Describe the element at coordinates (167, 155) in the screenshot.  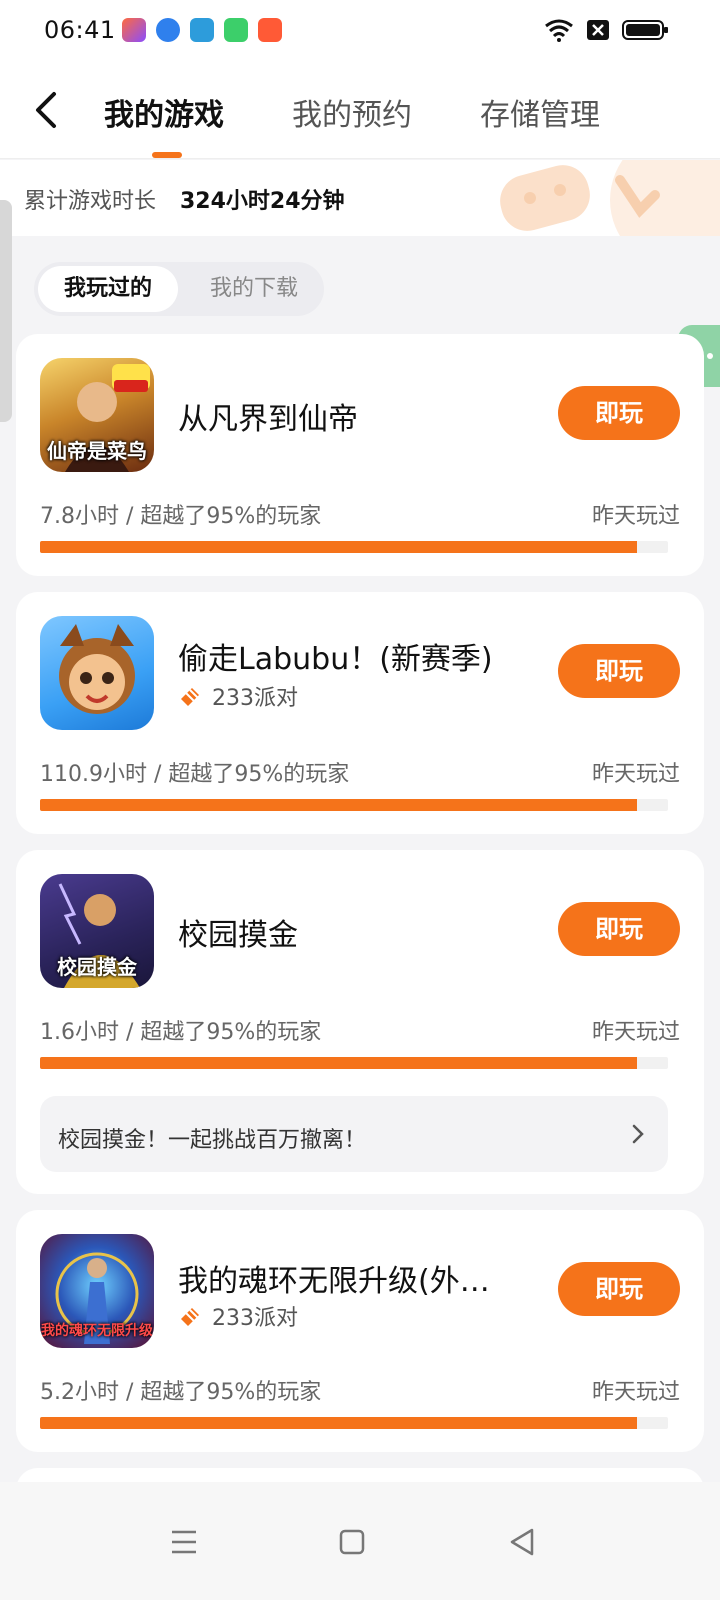
I see `active-tab-indicator` at that location.